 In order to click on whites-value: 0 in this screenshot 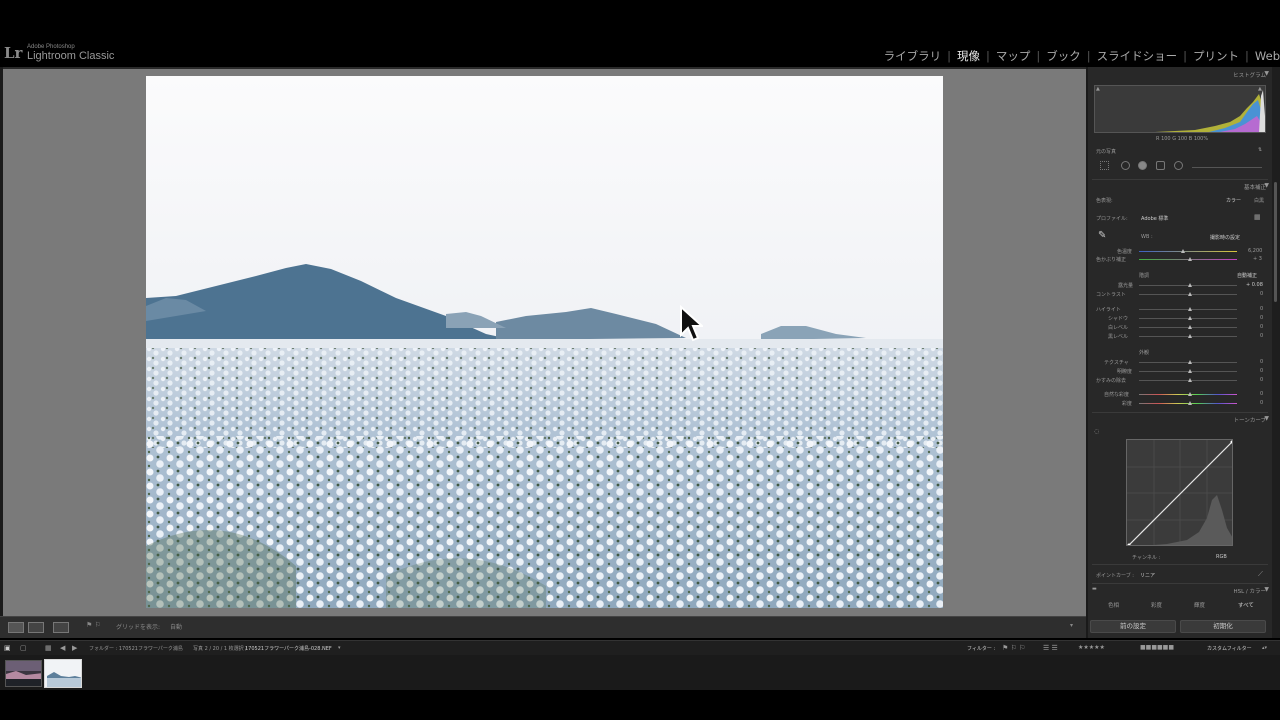, I will do `click(1261, 327)`.